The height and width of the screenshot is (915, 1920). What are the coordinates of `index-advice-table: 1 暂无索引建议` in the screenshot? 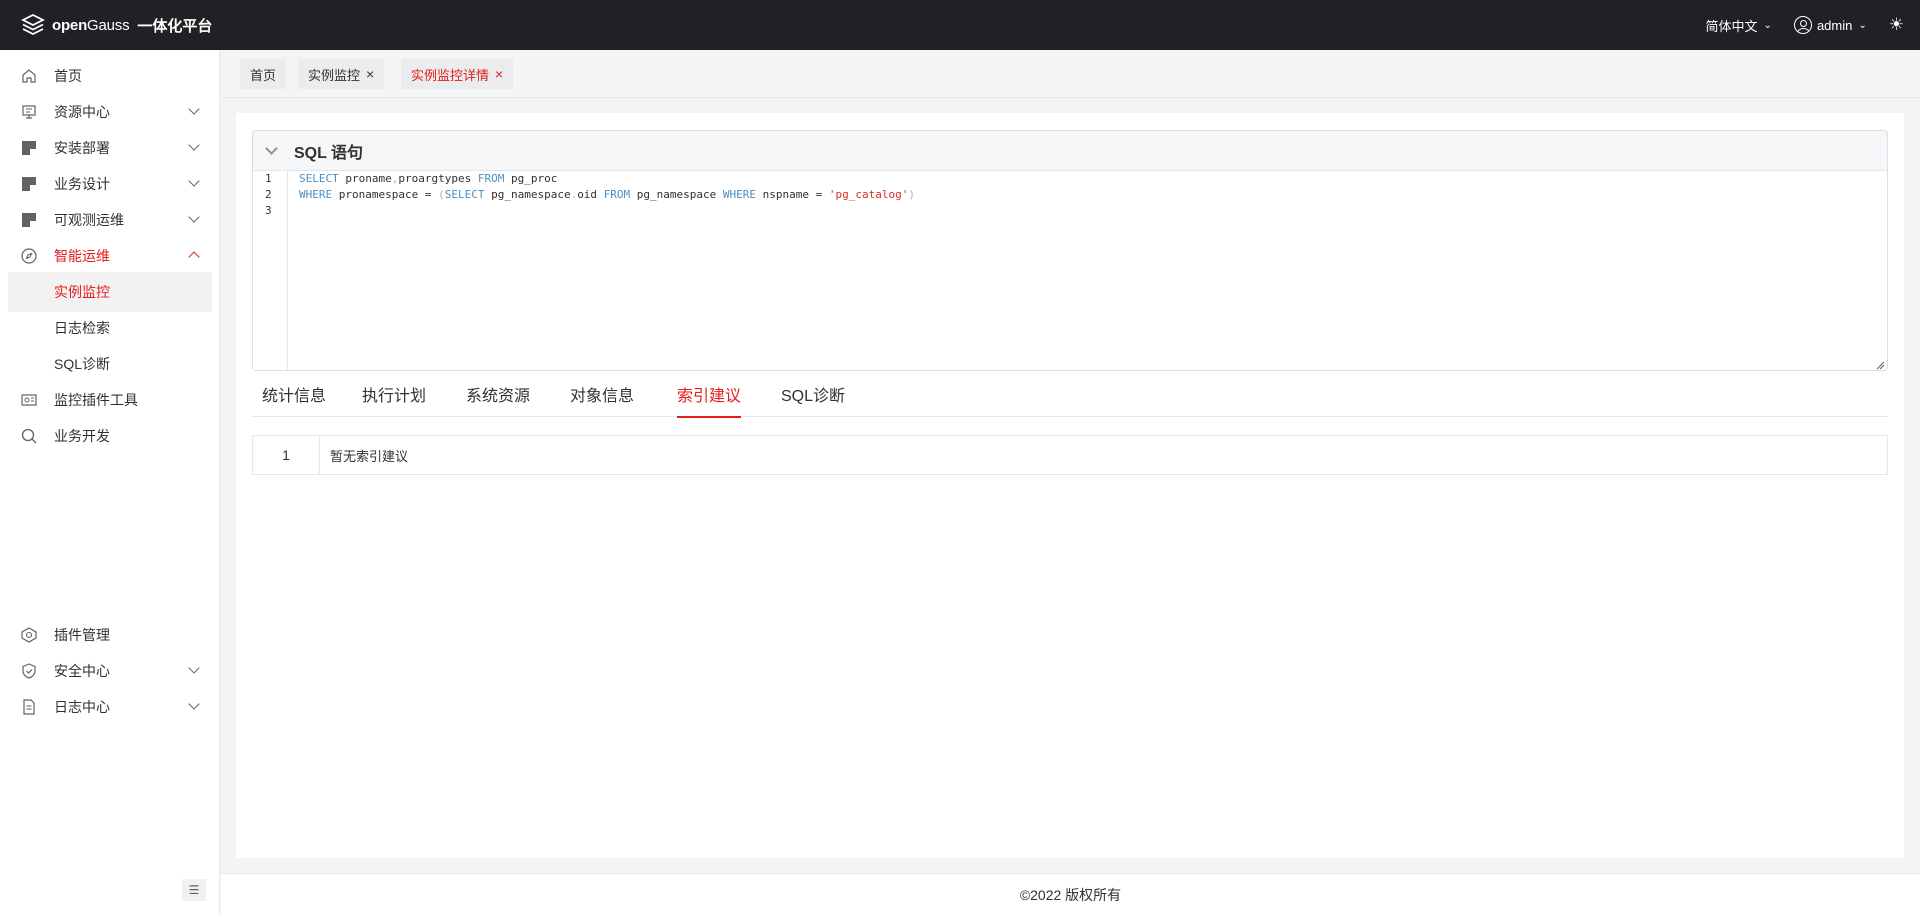 It's located at (1070, 455).